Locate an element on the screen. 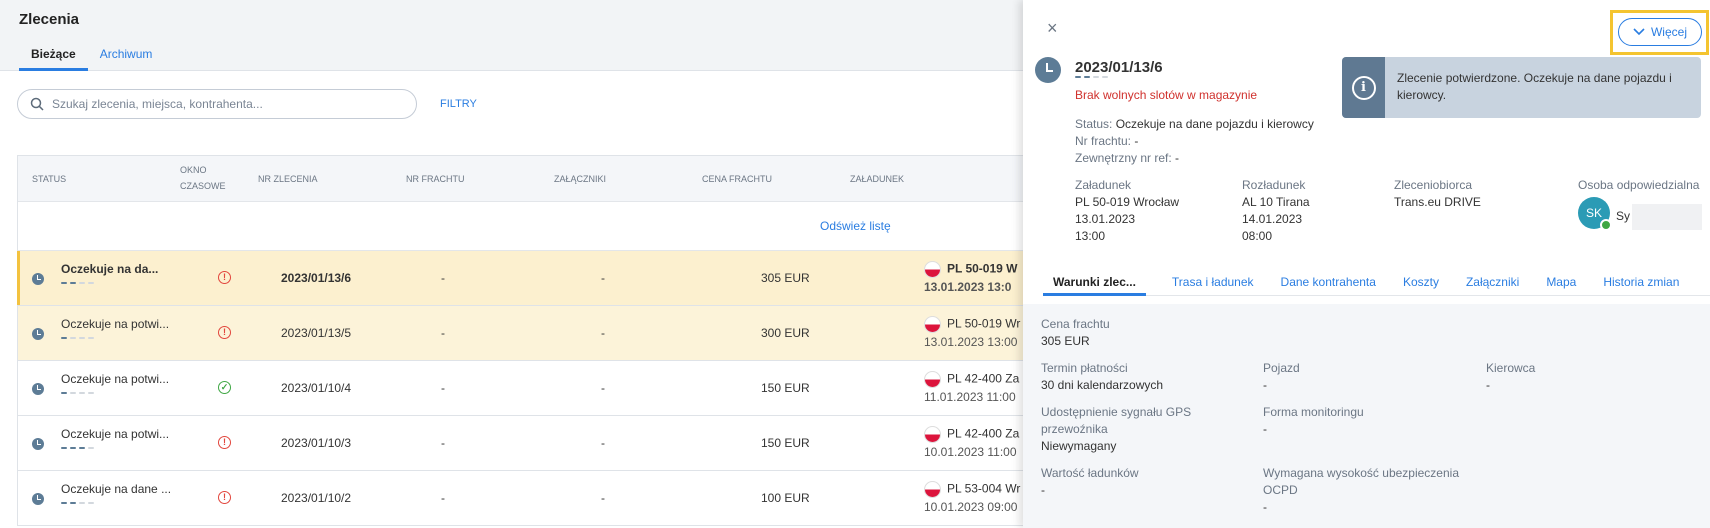  tab-route-cargo: Trasa i ładunek is located at coordinates (1213, 284).